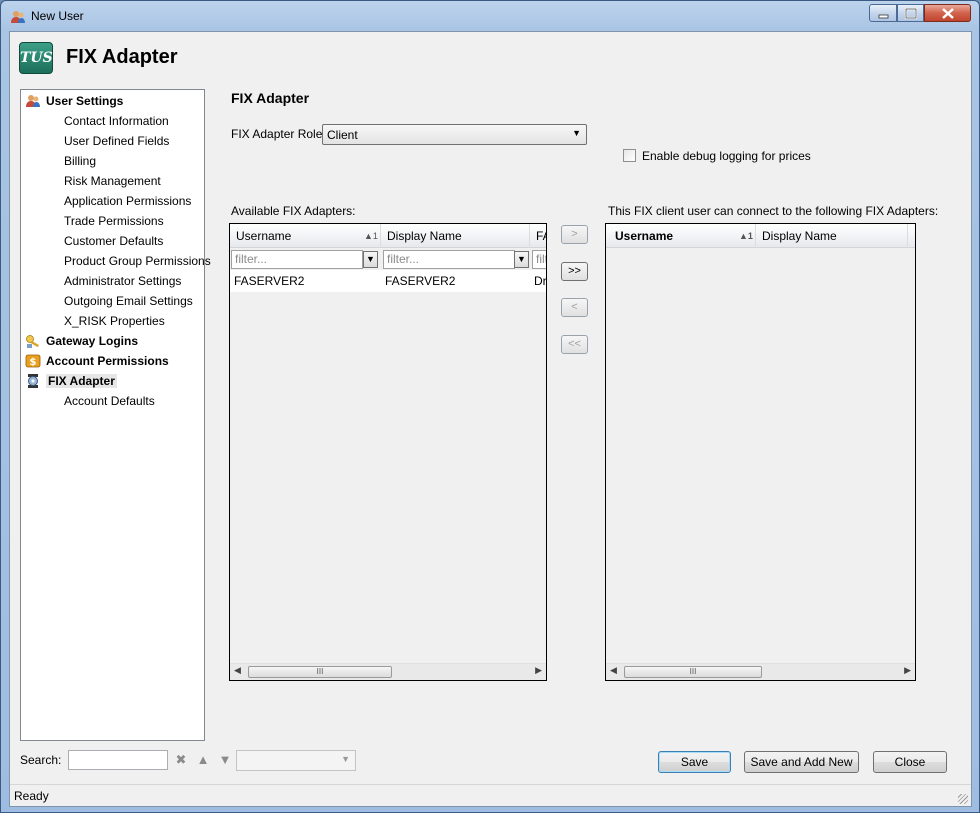 This screenshot has height=813, width=980. What do you see at coordinates (910, 13) in the screenshot?
I see `maximize-button` at bounding box center [910, 13].